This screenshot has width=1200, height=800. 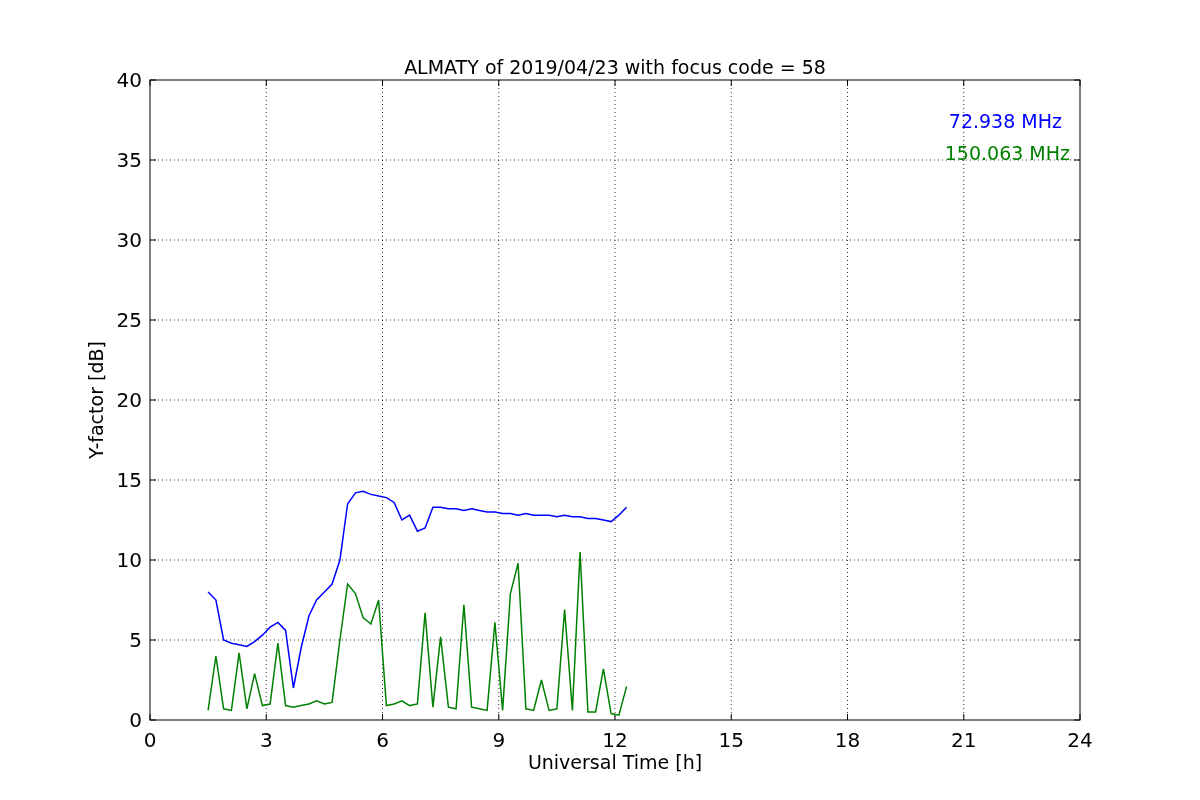 What do you see at coordinates (129, 400) in the screenshot?
I see `tick-label: 20` at bounding box center [129, 400].